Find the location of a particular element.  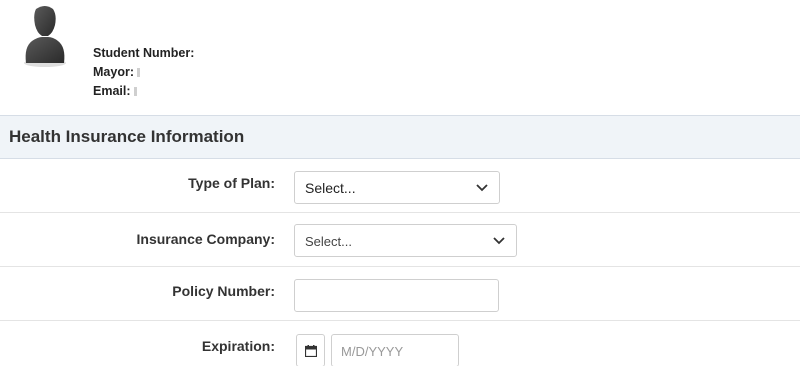

expiration-label: Expiration: is located at coordinates (238, 346).